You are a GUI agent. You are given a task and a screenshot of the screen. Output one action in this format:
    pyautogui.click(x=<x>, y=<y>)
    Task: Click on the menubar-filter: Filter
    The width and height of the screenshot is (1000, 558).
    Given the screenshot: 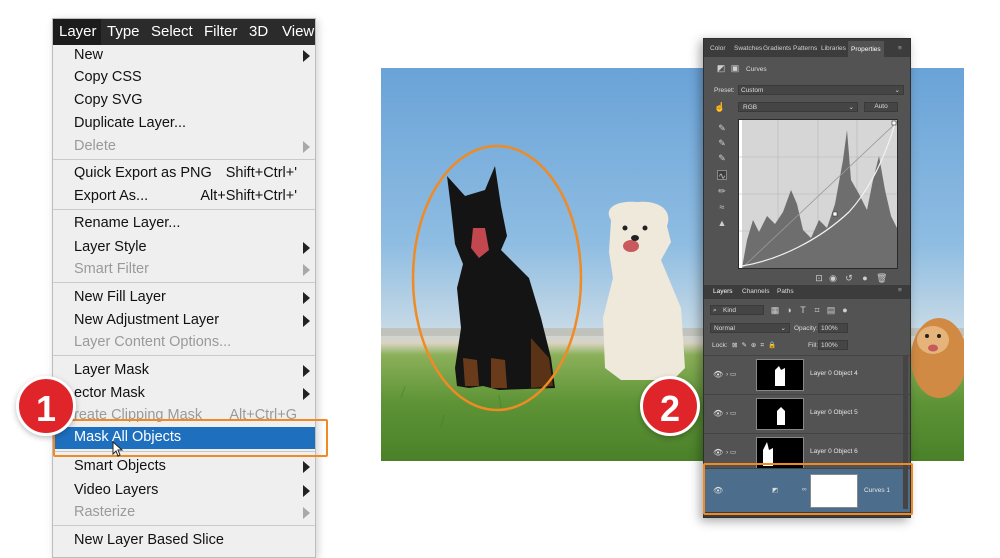 What is the action you would take?
    pyautogui.click(x=220, y=31)
    